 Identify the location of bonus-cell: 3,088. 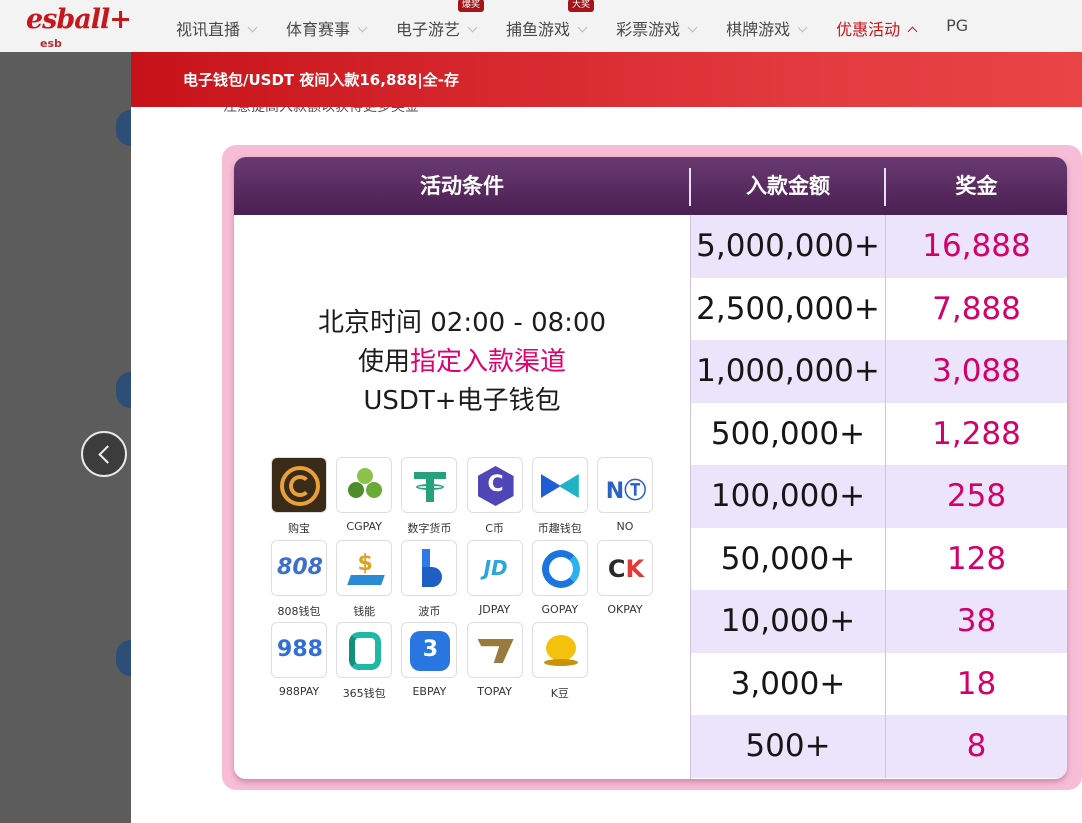
(976, 371).